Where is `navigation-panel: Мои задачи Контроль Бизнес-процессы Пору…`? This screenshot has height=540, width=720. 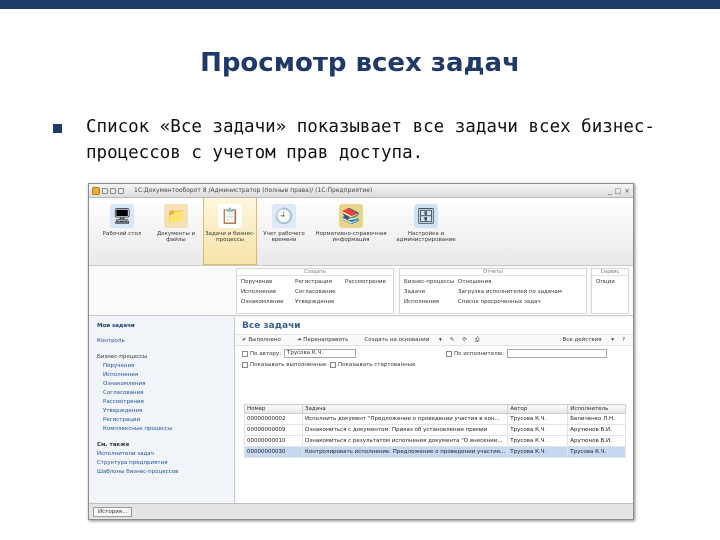
navigation-panel: Мои задачи Контроль Бизнес-процессы Пору… is located at coordinates (162, 411).